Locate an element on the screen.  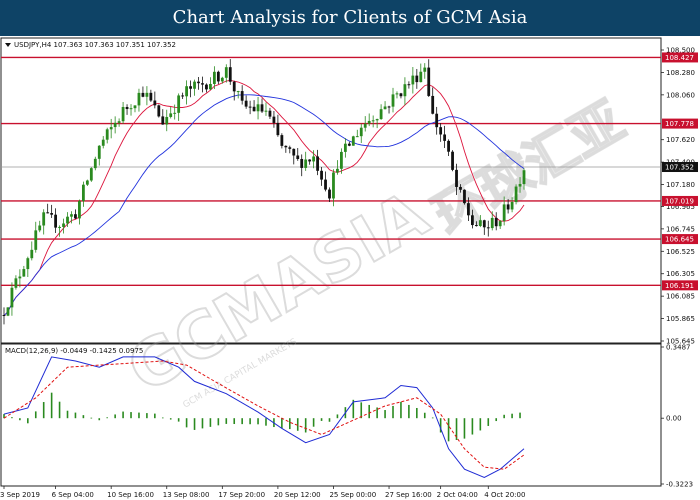
y-tick-label: 105.865 is located at coordinates (680, 319).